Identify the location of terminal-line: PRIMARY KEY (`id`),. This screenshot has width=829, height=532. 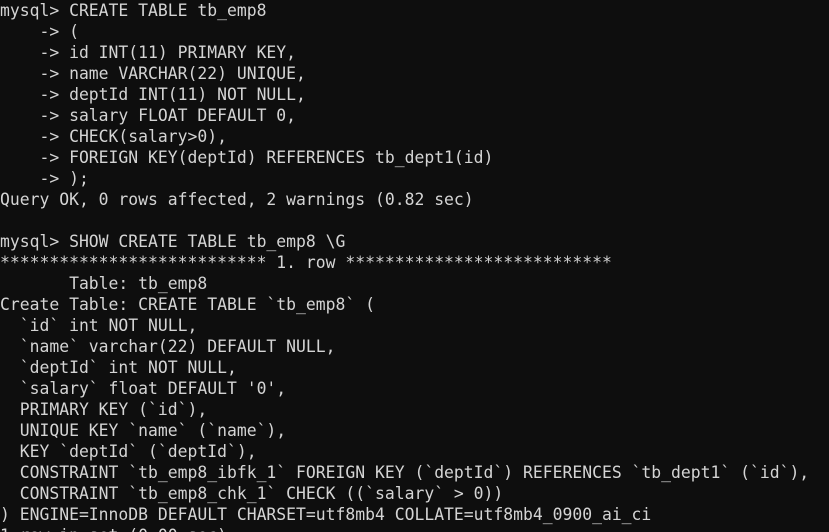
(104, 409).